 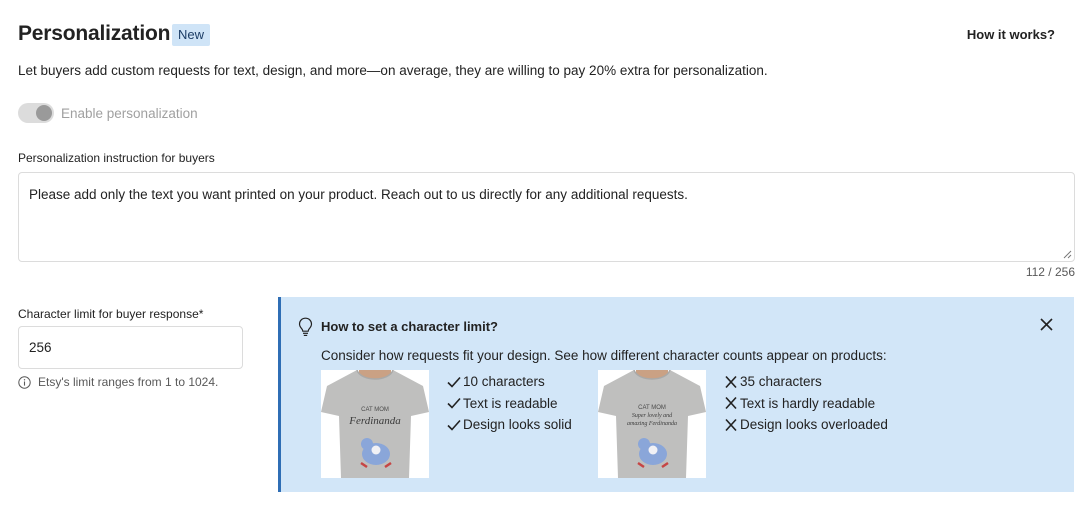 I want to click on checklist-item: Text is hardly readable, so click(x=805, y=404).